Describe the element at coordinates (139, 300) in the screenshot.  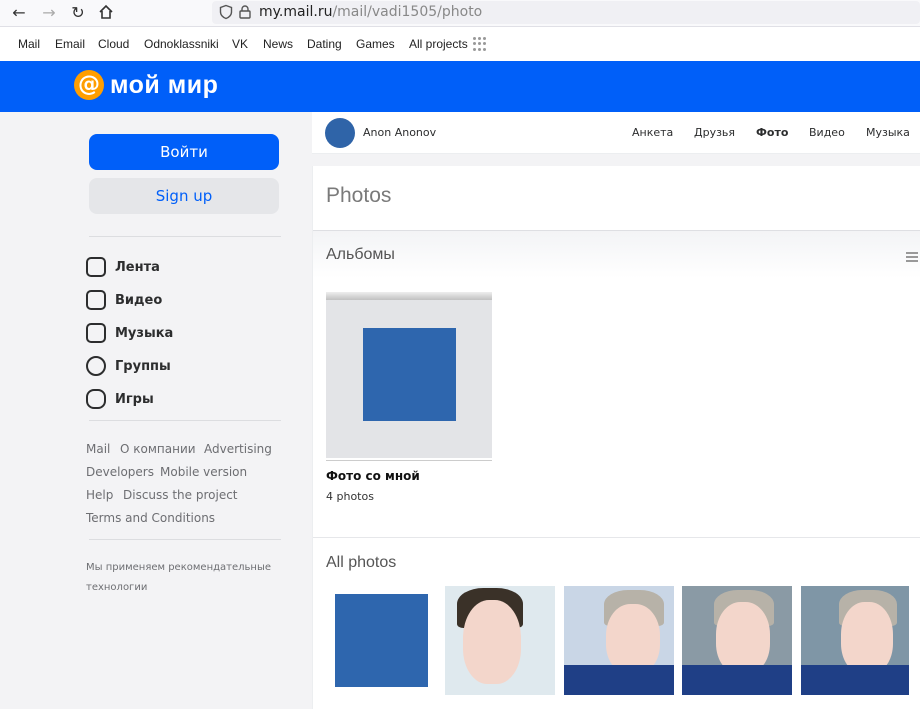
I see `sidebar-item-label: Видео` at that location.